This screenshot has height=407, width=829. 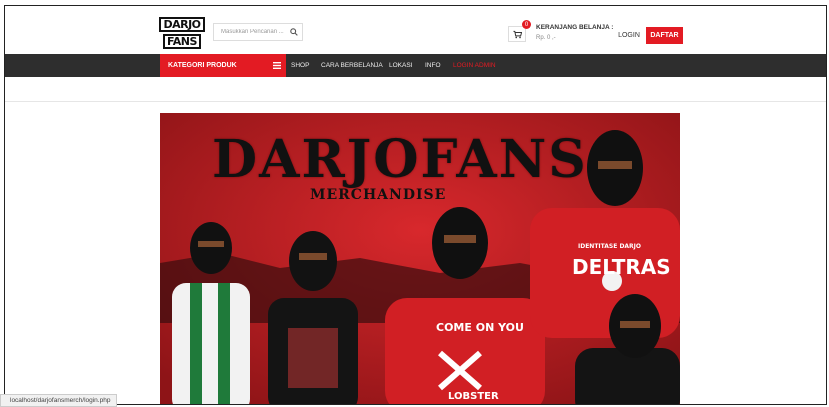 What do you see at coordinates (621, 267) in the screenshot?
I see `shirt-text-deltras: DELTRAS` at bounding box center [621, 267].